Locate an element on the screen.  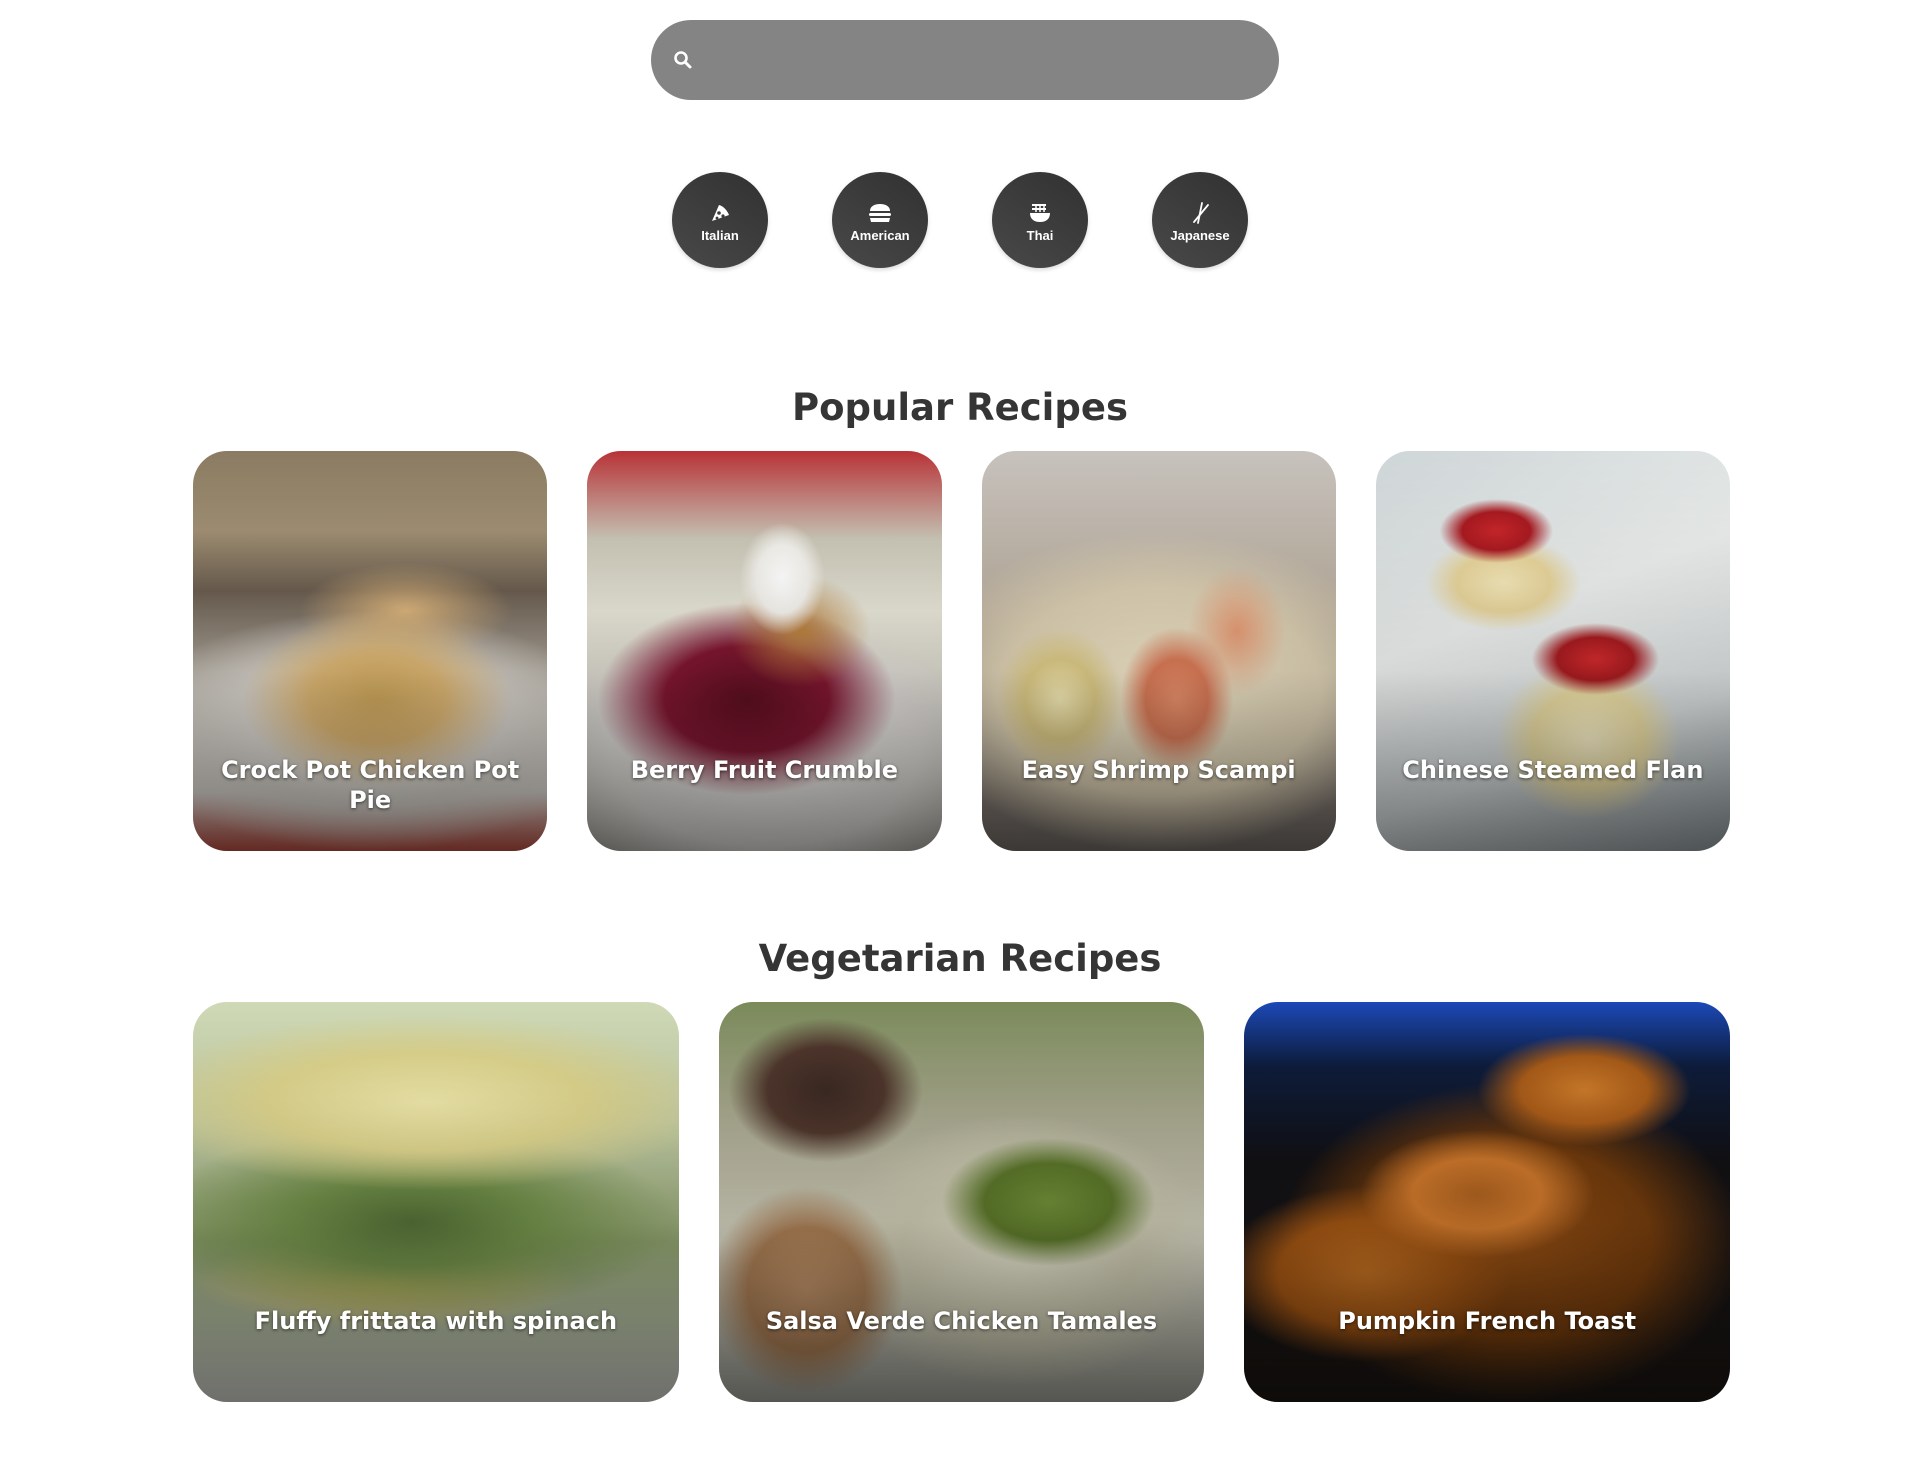
recipe-title: Pumpkin French Toast is located at coordinates (1487, 1321).